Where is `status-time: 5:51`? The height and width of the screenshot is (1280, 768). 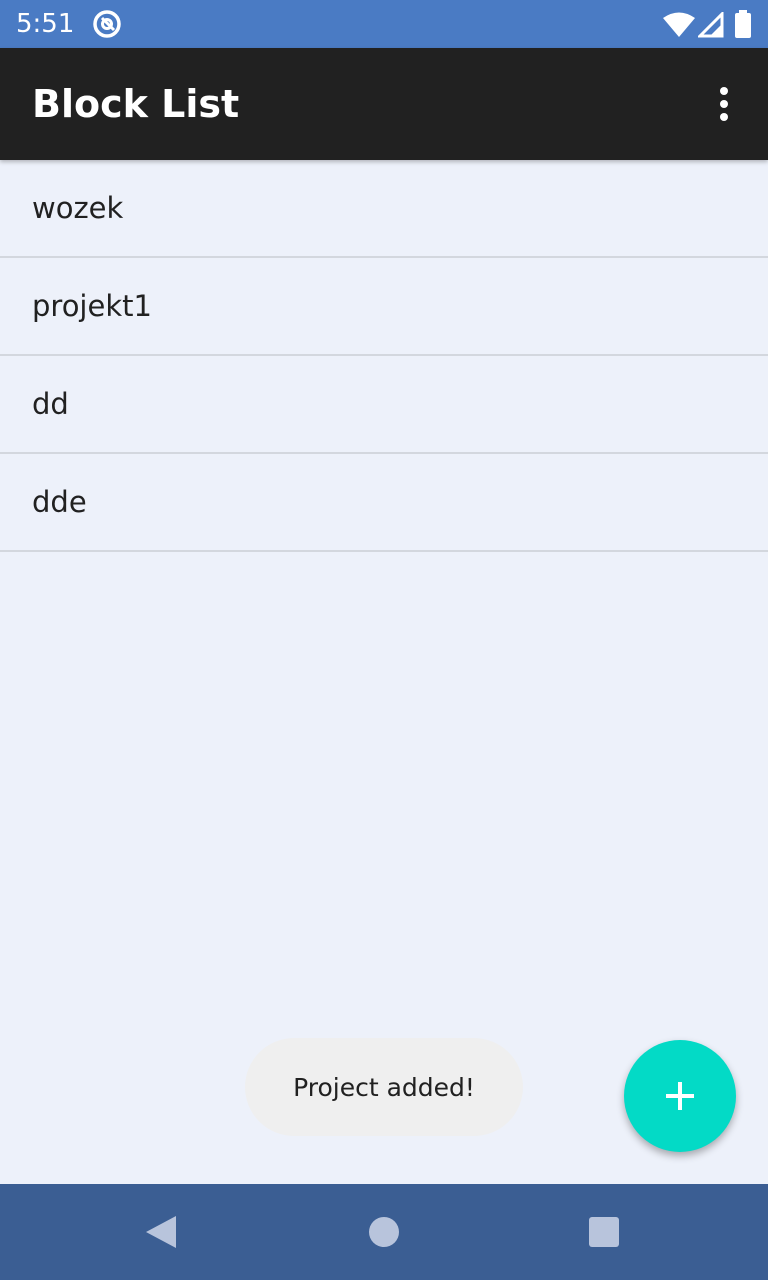
status-time: 5:51 is located at coordinates (45, 24).